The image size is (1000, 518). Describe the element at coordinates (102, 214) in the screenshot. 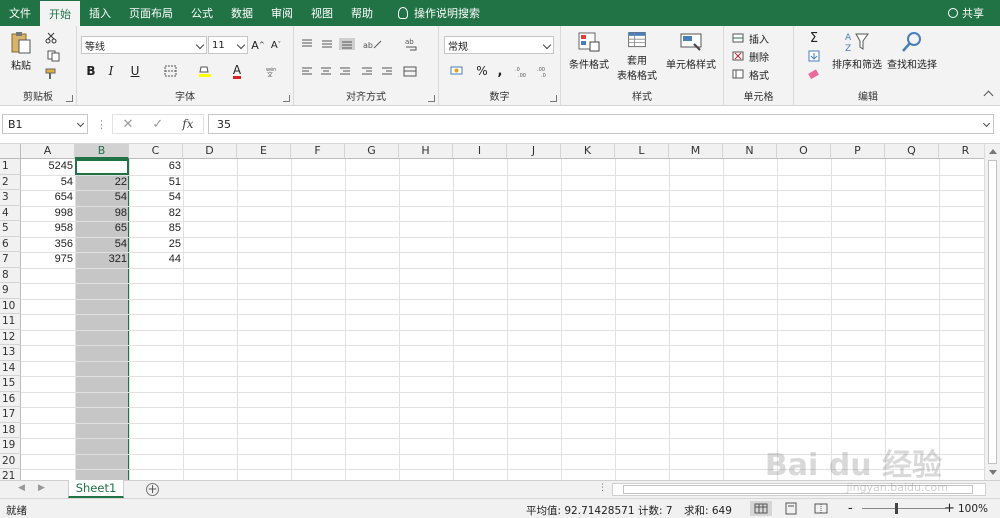

I see `cell-b4: 98` at that location.